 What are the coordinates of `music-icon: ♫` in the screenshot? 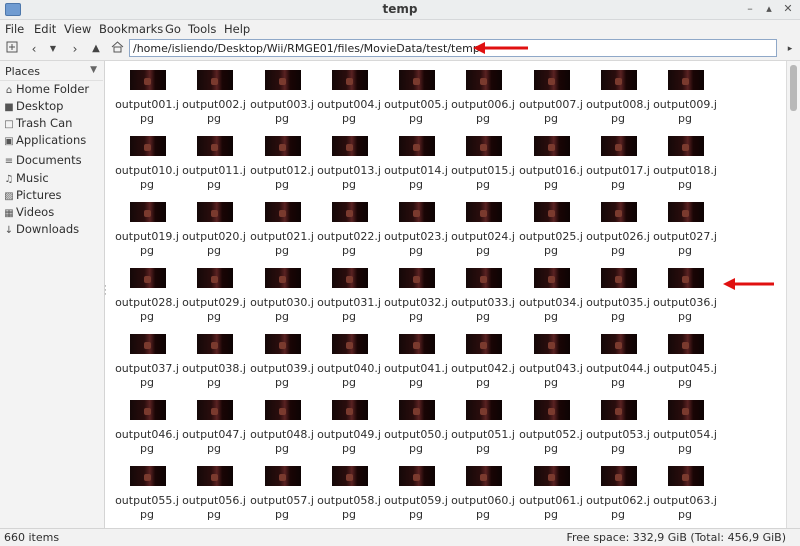 It's located at (9, 179).